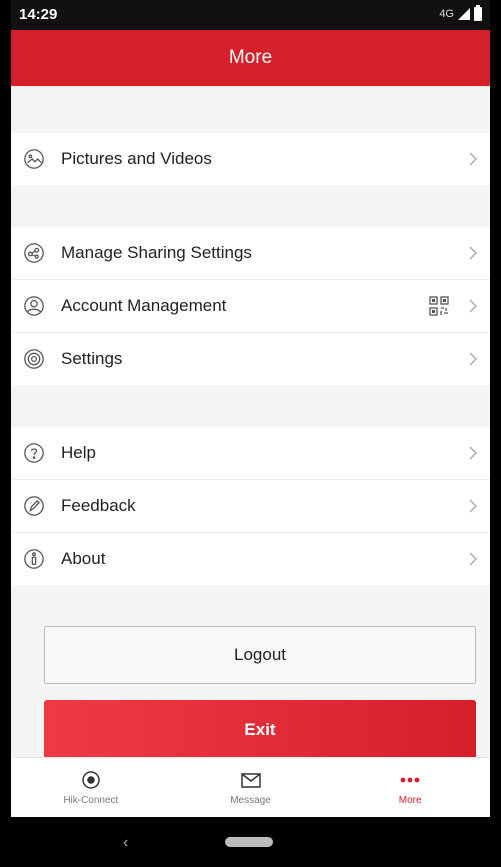 The height and width of the screenshot is (867, 501). I want to click on menu-item-pictures-videos: Pictures and Videos, so click(250, 159).